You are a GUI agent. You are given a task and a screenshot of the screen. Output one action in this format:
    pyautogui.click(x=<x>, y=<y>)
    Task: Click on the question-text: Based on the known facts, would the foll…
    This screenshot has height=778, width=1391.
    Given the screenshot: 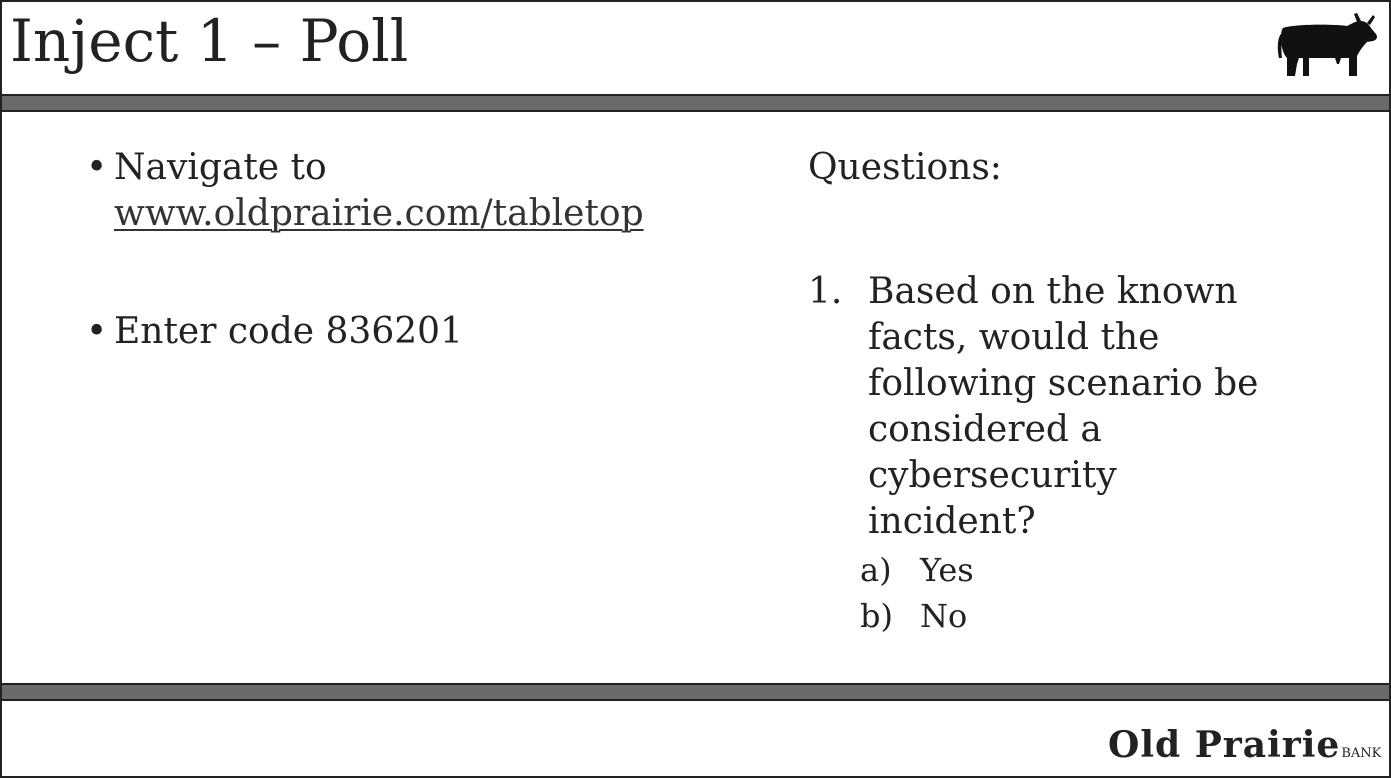 What is the action you would take?
    pyautogui.click(x=1063, y=406)
    